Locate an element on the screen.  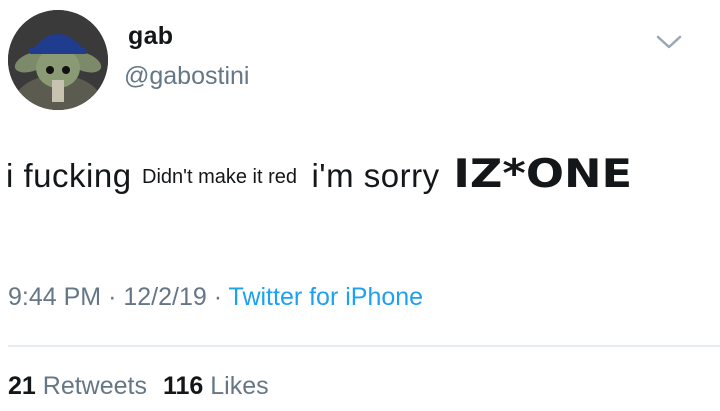
tweet-metadata: 9:44 PM · 12/2/19 · Twitter for iPhone is located at coordinates (215, 297).